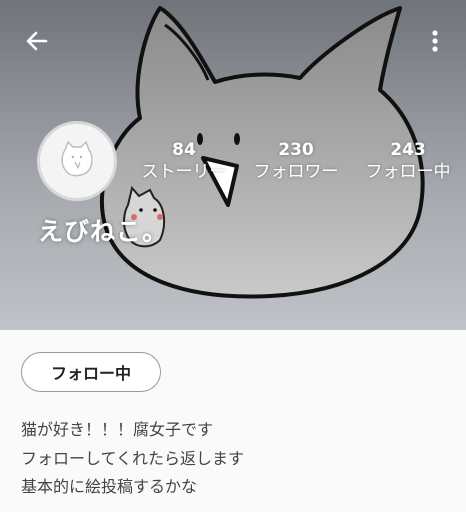 This screenshot has height=512, width=466. Describe the element at coordinates (184, 150) in the screenshot. I see `stat-stories-count: 84` at that location.